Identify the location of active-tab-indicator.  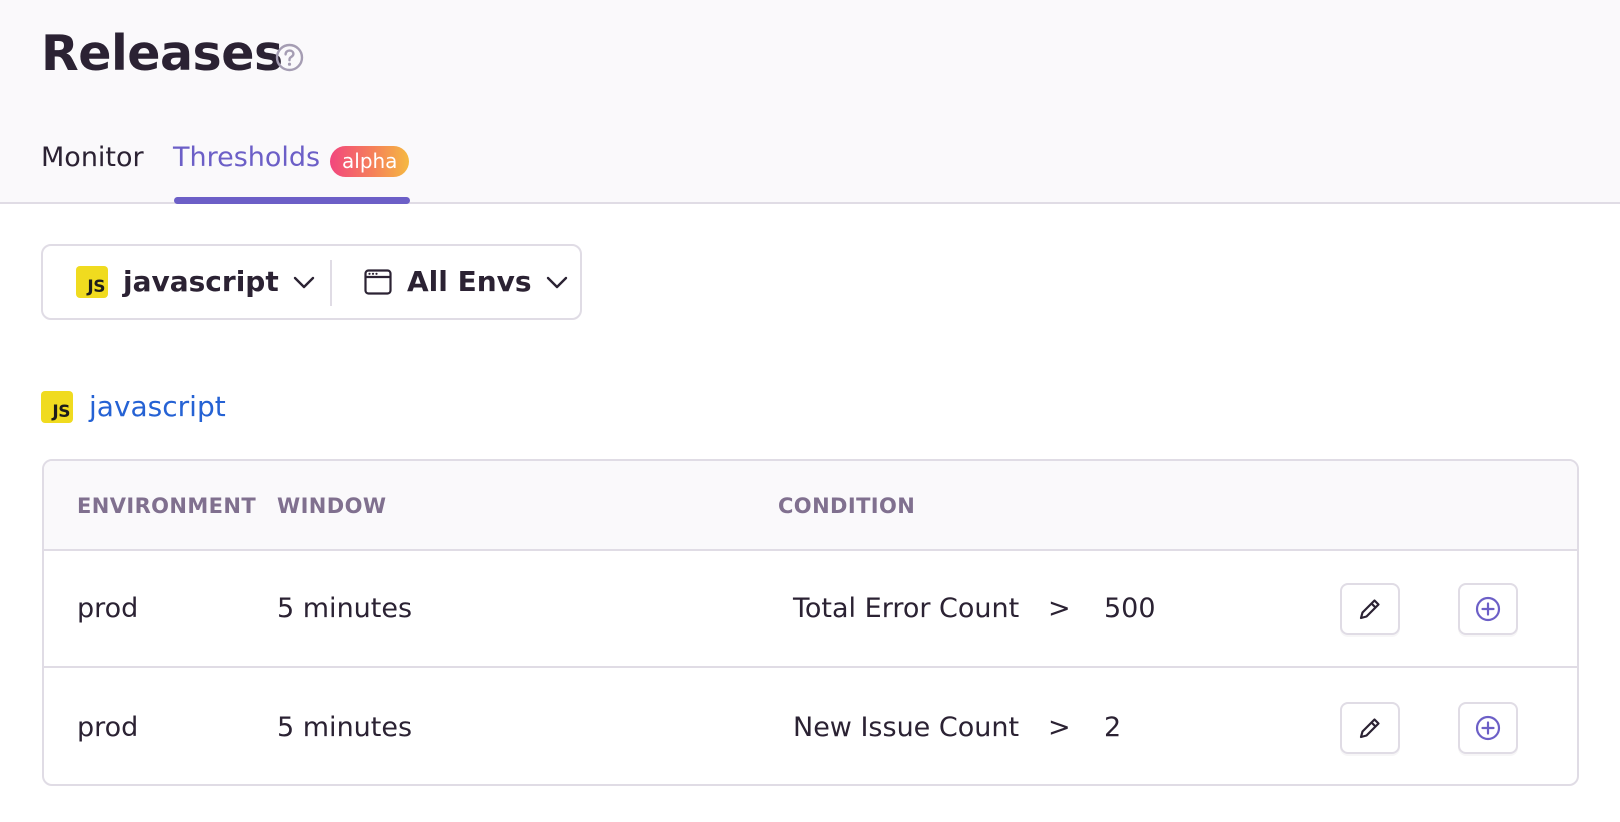
(292, 200).